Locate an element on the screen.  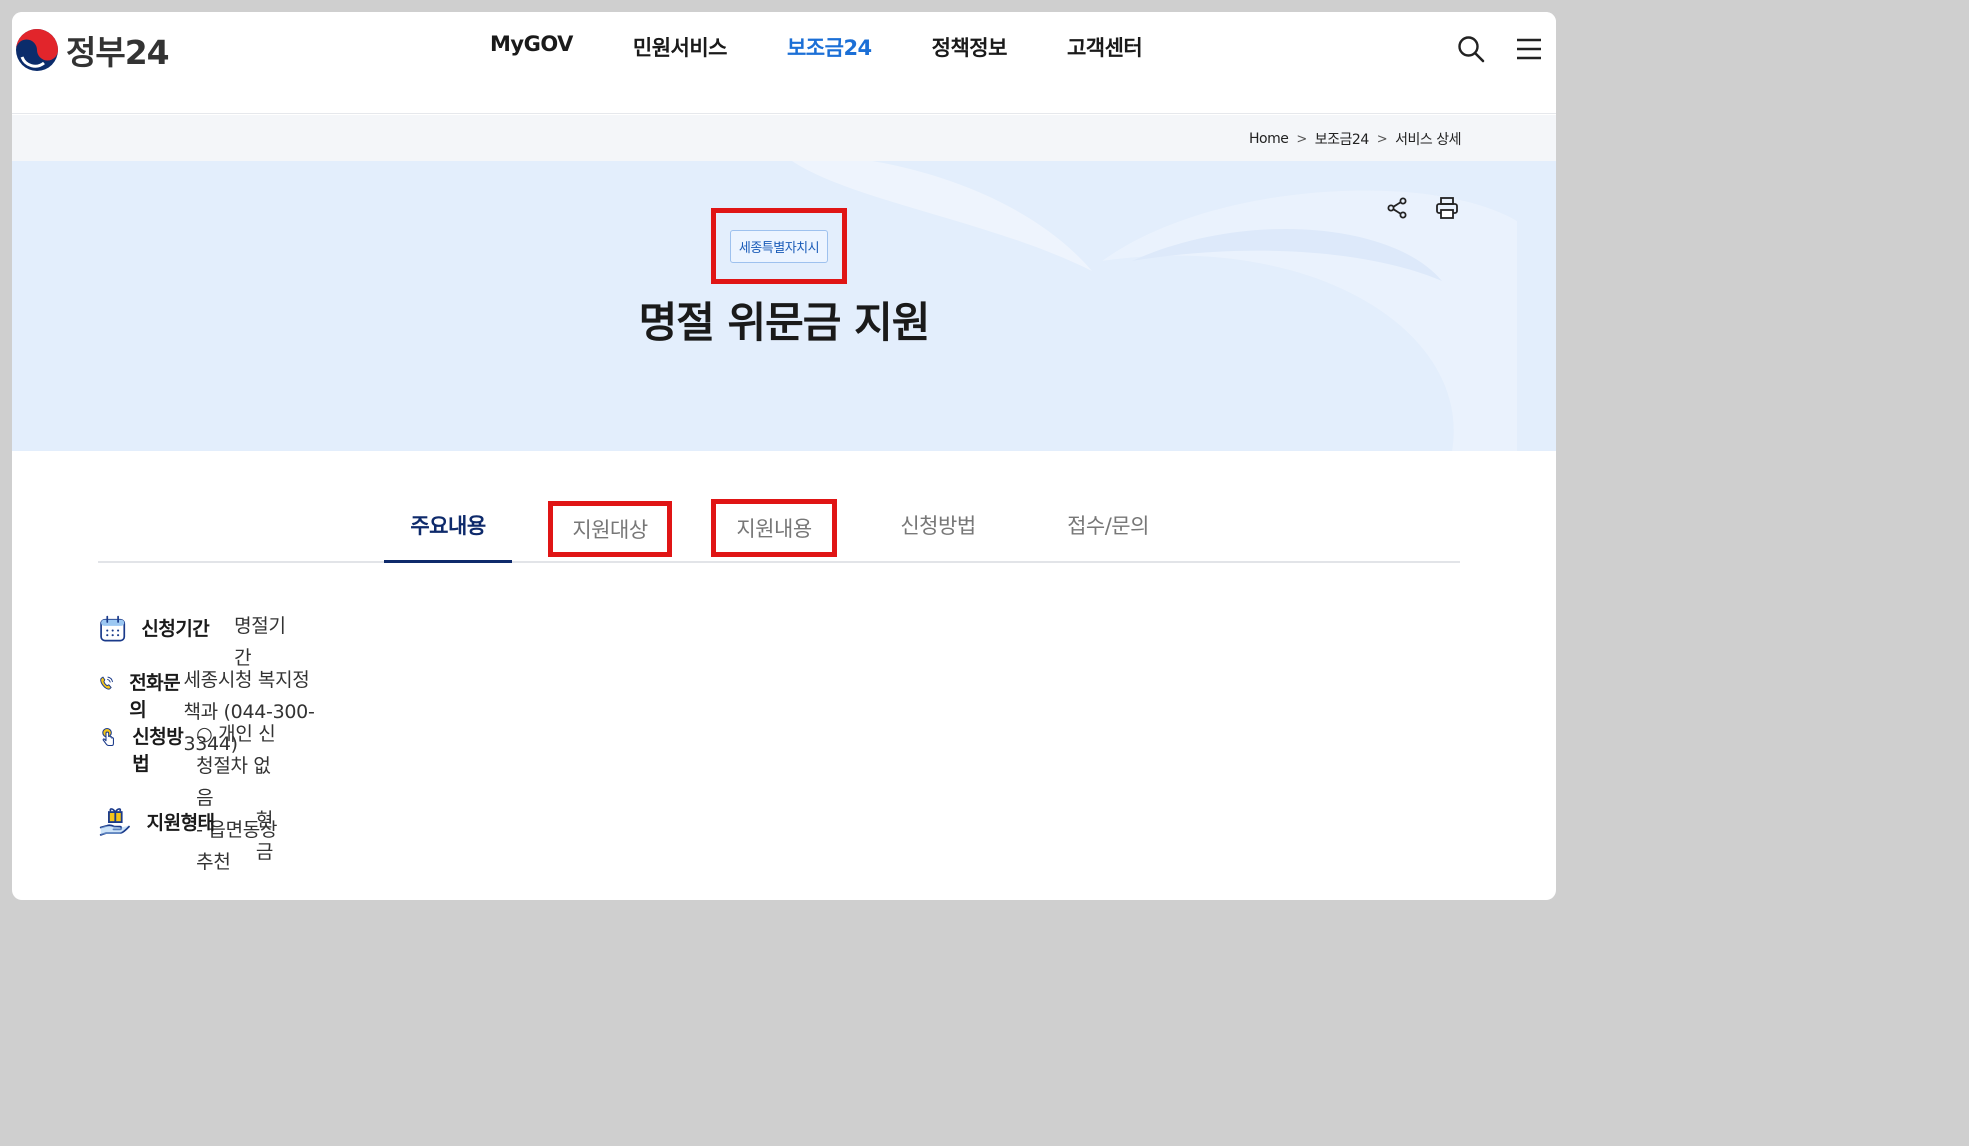
nav-item-subsidy24: 보조금24 is located at coordinates (829, 47).